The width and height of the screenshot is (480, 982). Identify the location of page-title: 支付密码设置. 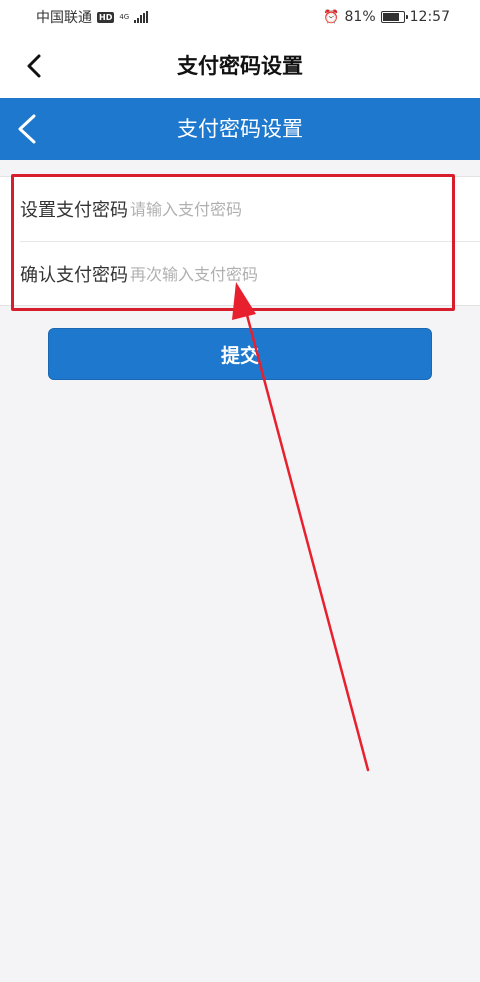
(240, 129).